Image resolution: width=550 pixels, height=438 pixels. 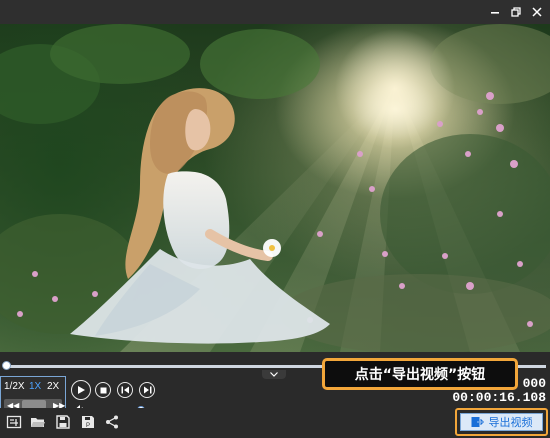 I want to click on play-button, so click(x=81, y=390).